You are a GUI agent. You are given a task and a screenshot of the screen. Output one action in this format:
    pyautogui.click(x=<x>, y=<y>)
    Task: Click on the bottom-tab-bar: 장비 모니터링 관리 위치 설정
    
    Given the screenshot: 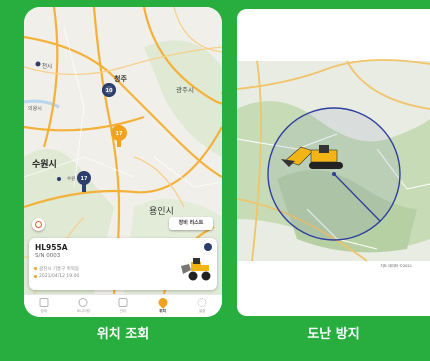 What is the action you would take?
    pyautogui.click(x=123, y=305)
    